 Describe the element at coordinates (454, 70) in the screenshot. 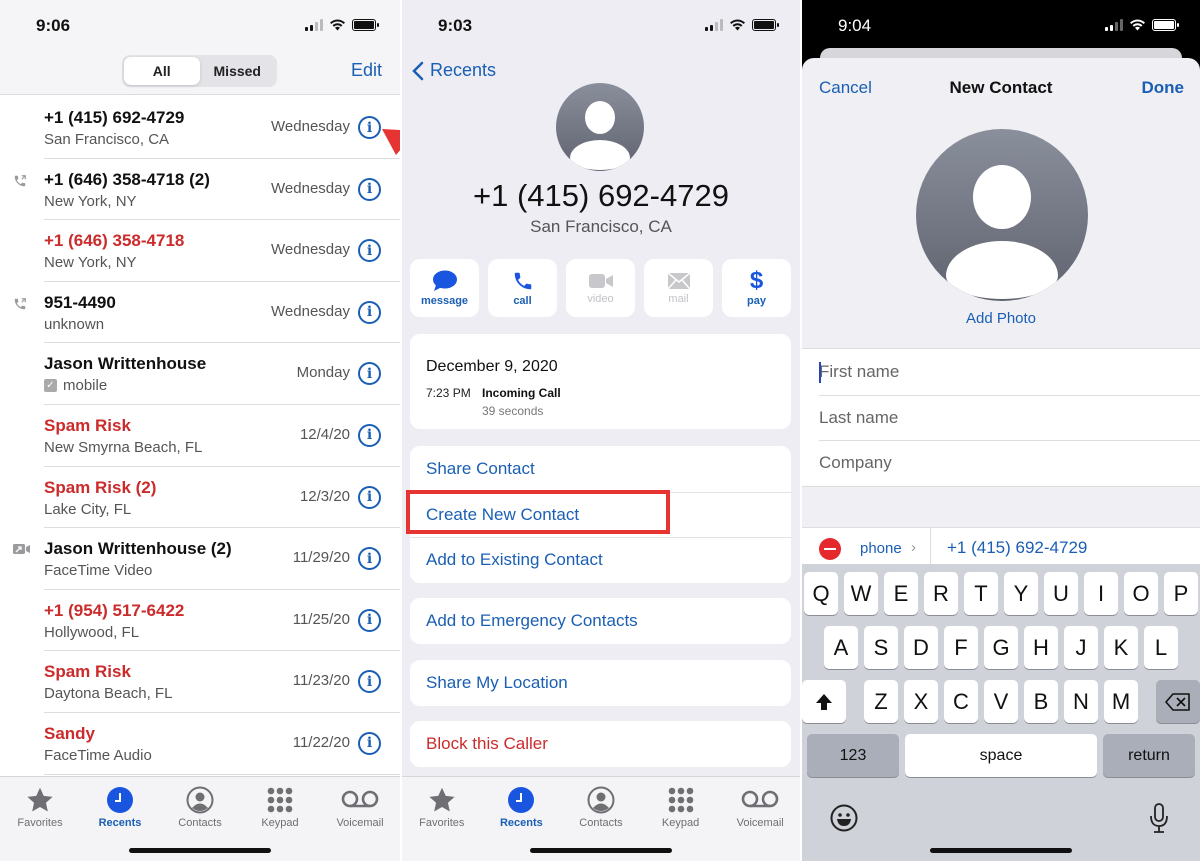

I see `back-button: Recents` at that location.